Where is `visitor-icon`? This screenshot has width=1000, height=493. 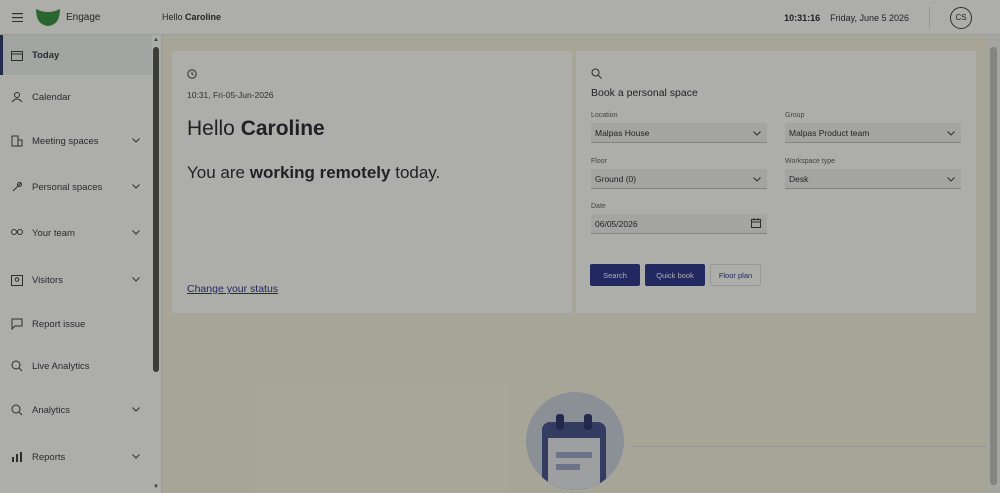 visitor-icon is located at coordinates (17, 280).